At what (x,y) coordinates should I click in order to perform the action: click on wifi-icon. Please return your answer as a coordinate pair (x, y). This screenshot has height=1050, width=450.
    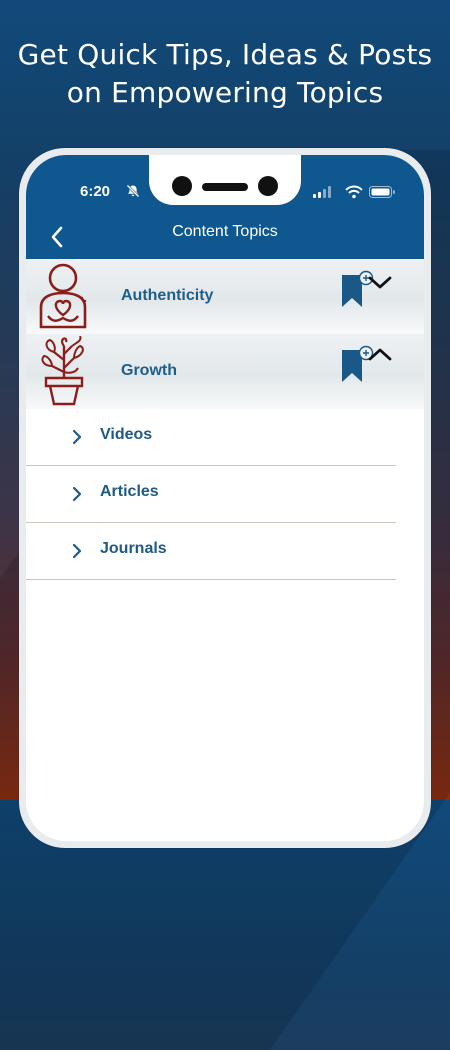
    Looking at the image, I should click on (354, 192).